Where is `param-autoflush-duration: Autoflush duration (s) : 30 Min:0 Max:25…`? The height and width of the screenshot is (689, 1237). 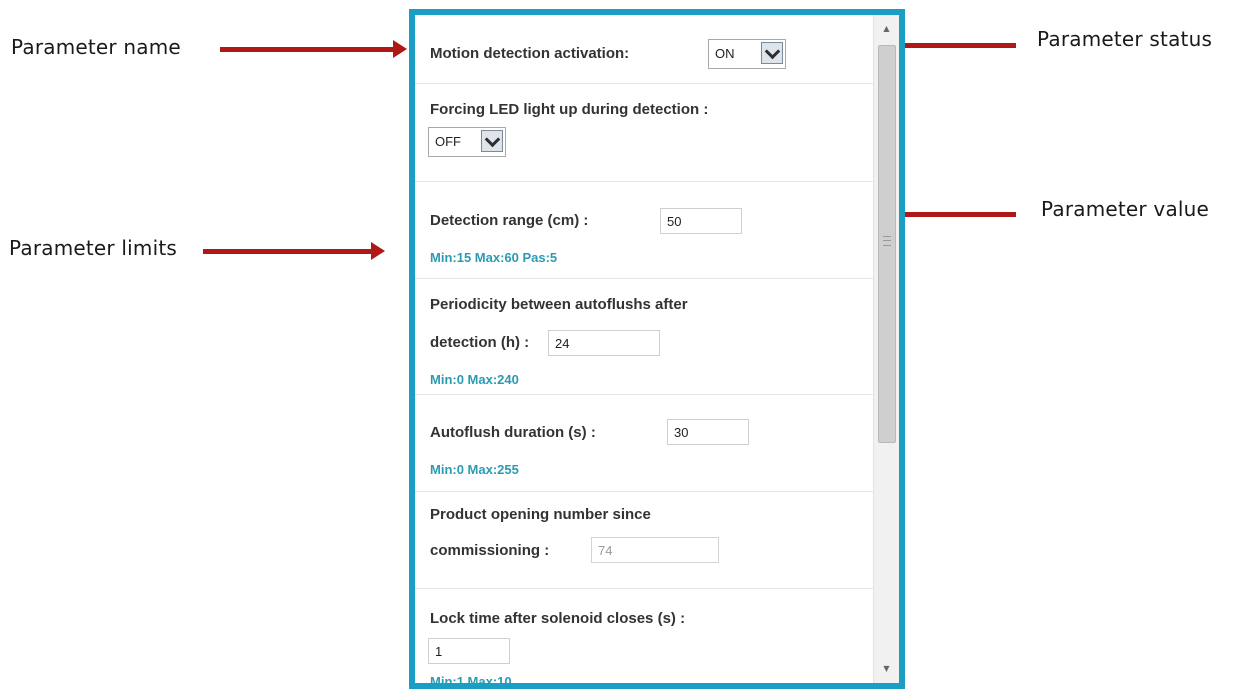
param-autoflush-duration: Autoflush duration (s) : 30 Min:0 Max:25… is located at coordinates (644, 443).